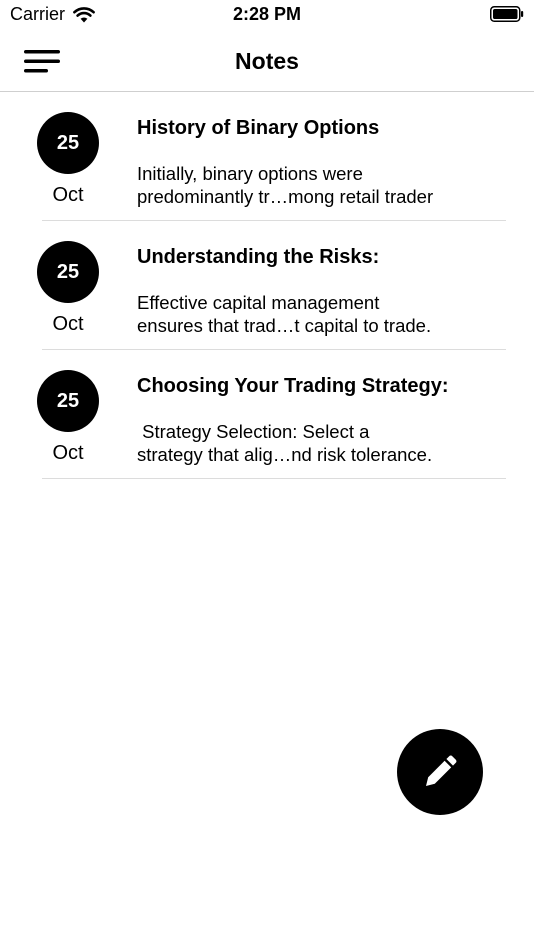 The height and width of the screenshot is (950, 534). Describe the element at coordinates (285, 196) in the screenshot. I see `note-preview-line: predominantly tr…mong retail trader` at that location.